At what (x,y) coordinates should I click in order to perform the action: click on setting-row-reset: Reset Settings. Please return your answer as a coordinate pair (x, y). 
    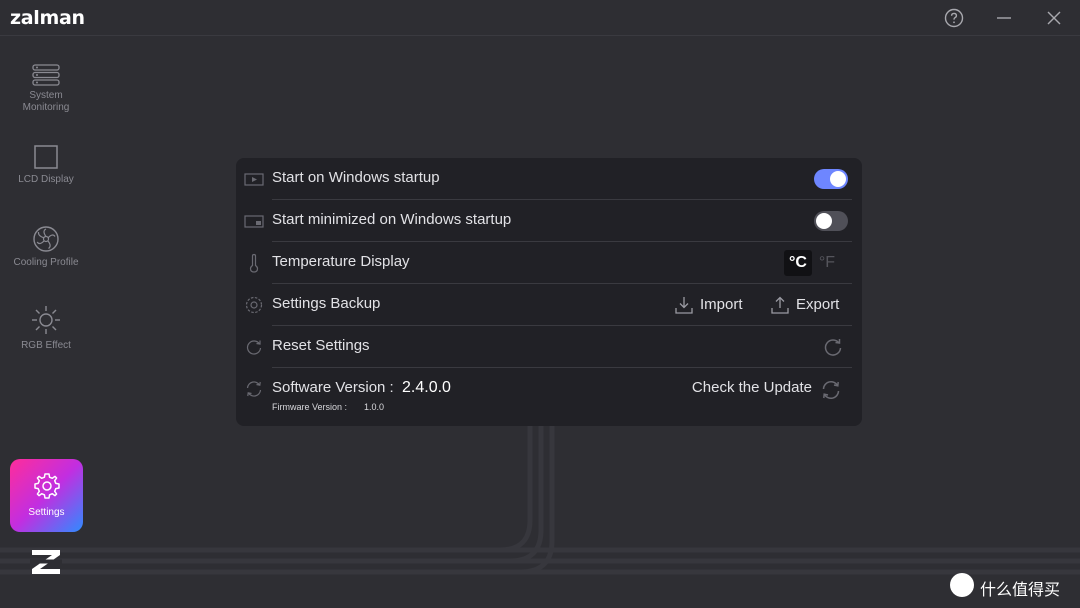
    Looking at the image, I should click on (547, 347).